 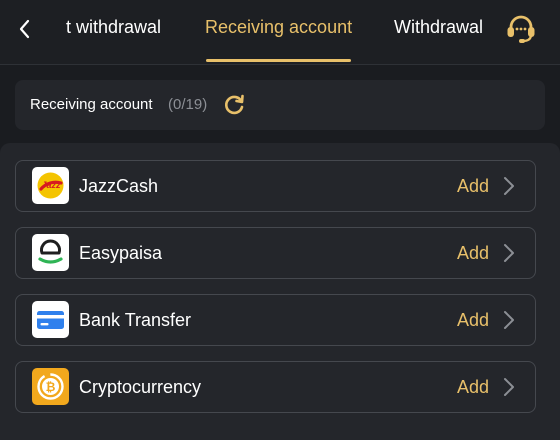 I want to click on refresh-button, so click(x=234, y=105).